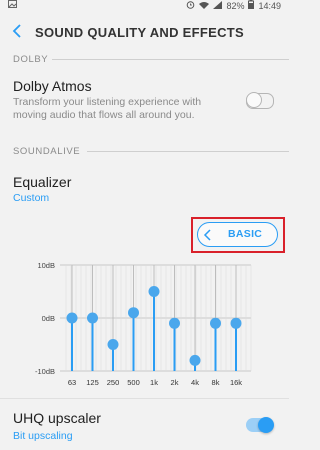 This screenshot has height=450, width=320. What do you see at coordinates (208, 234) in the screenshot?
I see `chevron-left-icon` at bounding box center [208, 234].